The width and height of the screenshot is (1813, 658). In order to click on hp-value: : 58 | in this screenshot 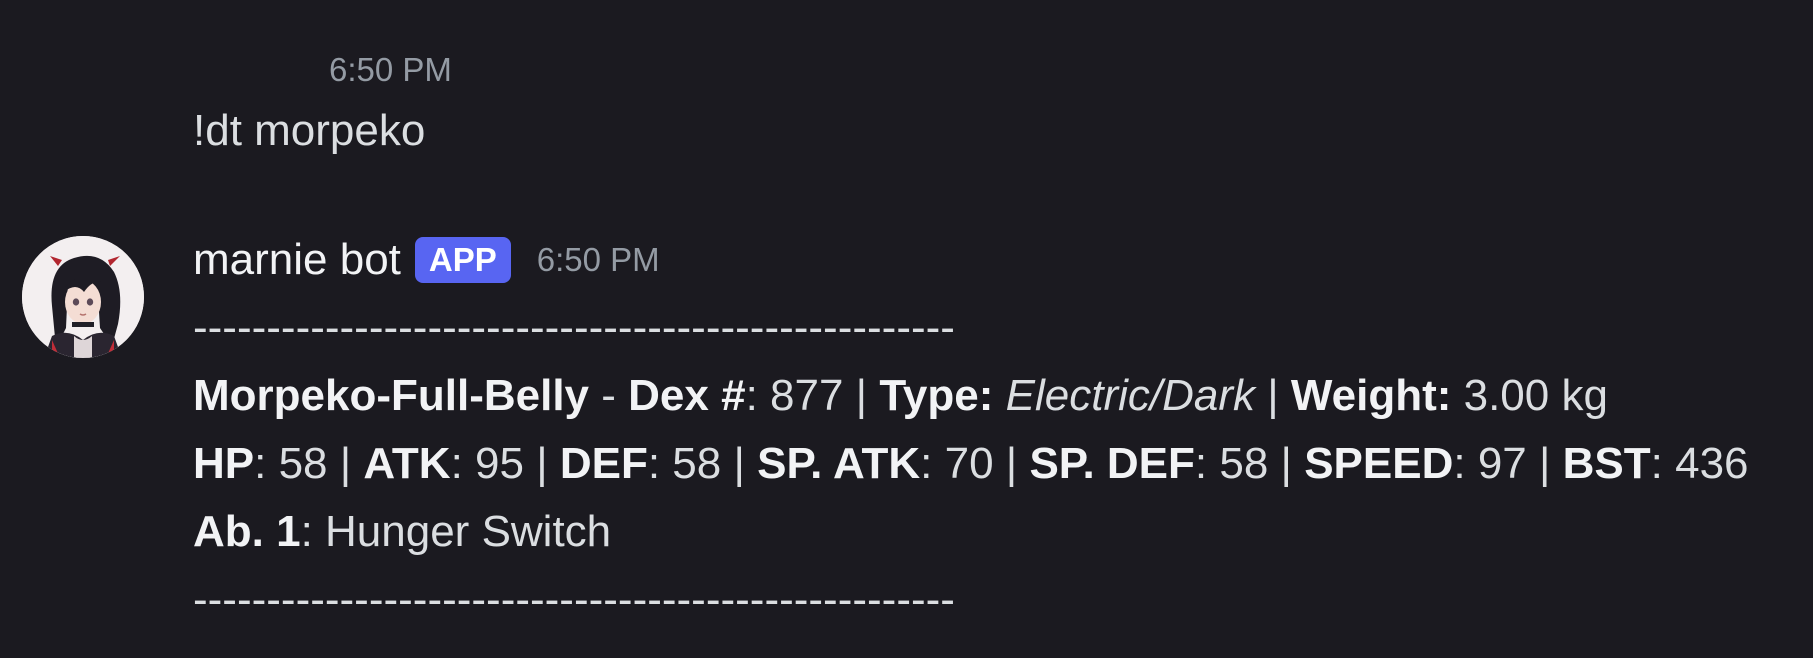, I will do `click(309, 463)`.